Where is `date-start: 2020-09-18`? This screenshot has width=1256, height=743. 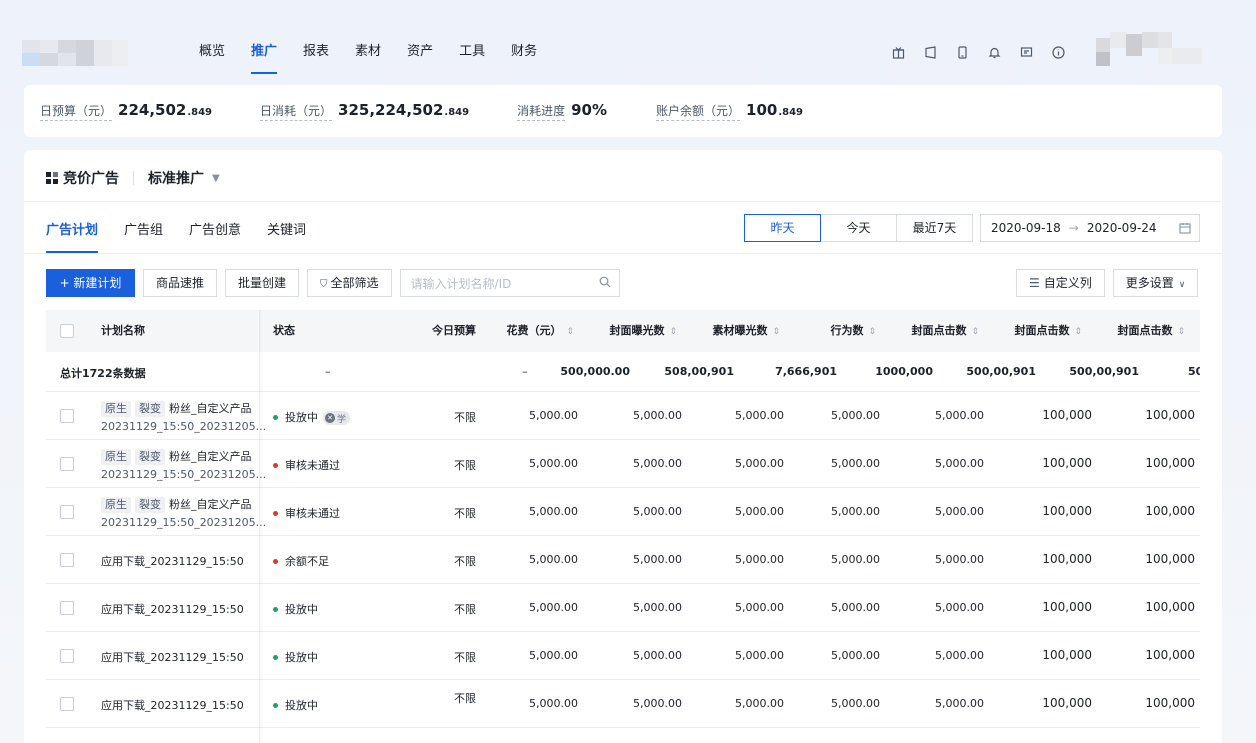 date-start: 2020-09-18 is located at coordinates (1026, 228).